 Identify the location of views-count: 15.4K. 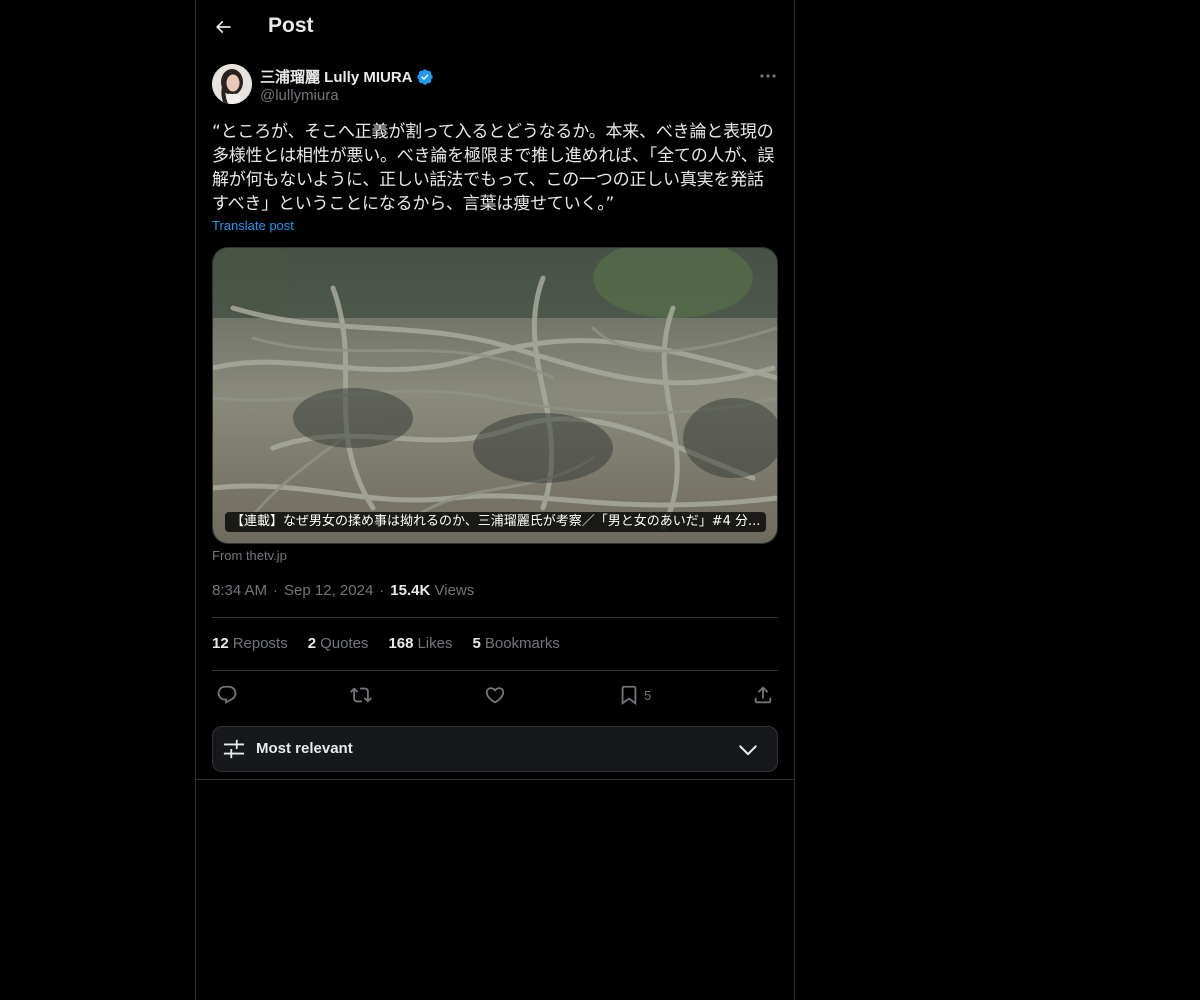
(410, 590).